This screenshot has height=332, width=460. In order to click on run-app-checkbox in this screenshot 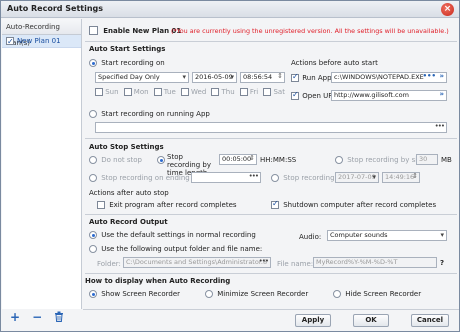, I will do `click(295, 77)`.